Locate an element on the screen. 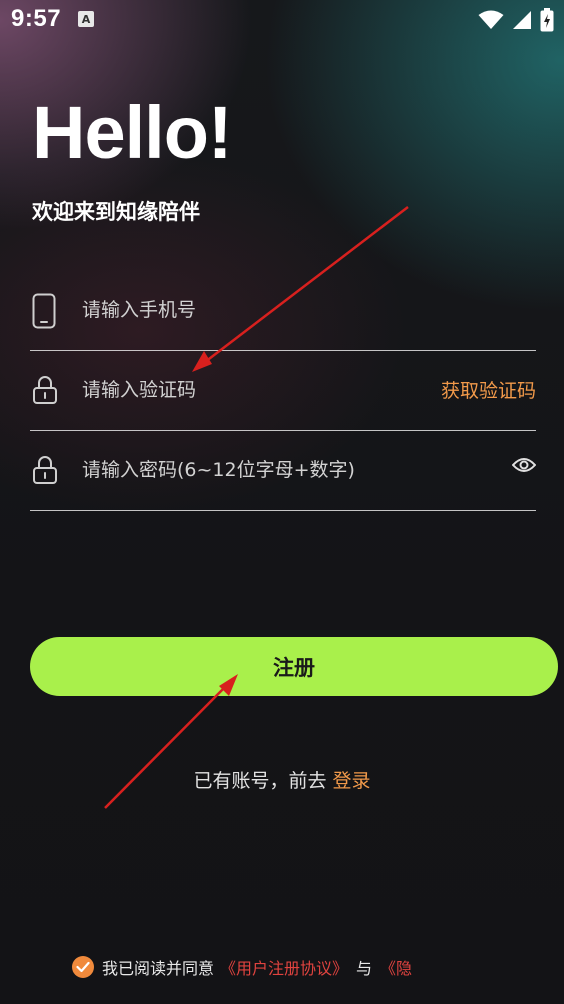 The image size is (564, 1004). privacy-policy-link: 《隐 is located at coordinates (396, 967).